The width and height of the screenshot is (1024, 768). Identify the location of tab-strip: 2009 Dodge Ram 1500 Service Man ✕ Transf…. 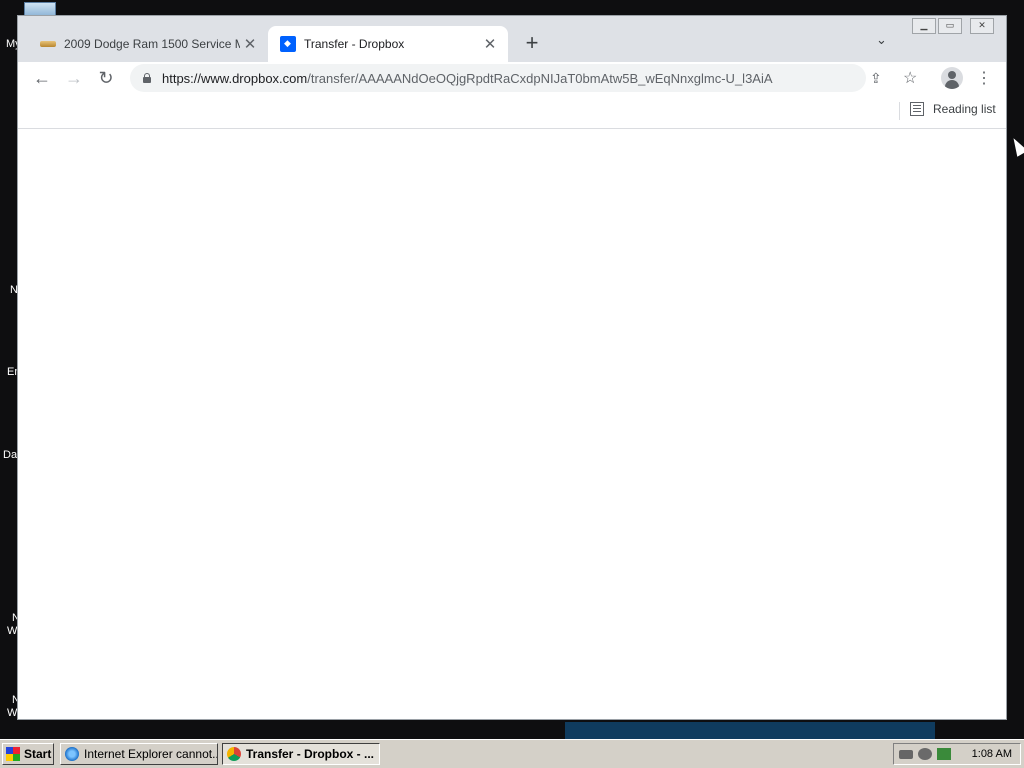
(512, 39).